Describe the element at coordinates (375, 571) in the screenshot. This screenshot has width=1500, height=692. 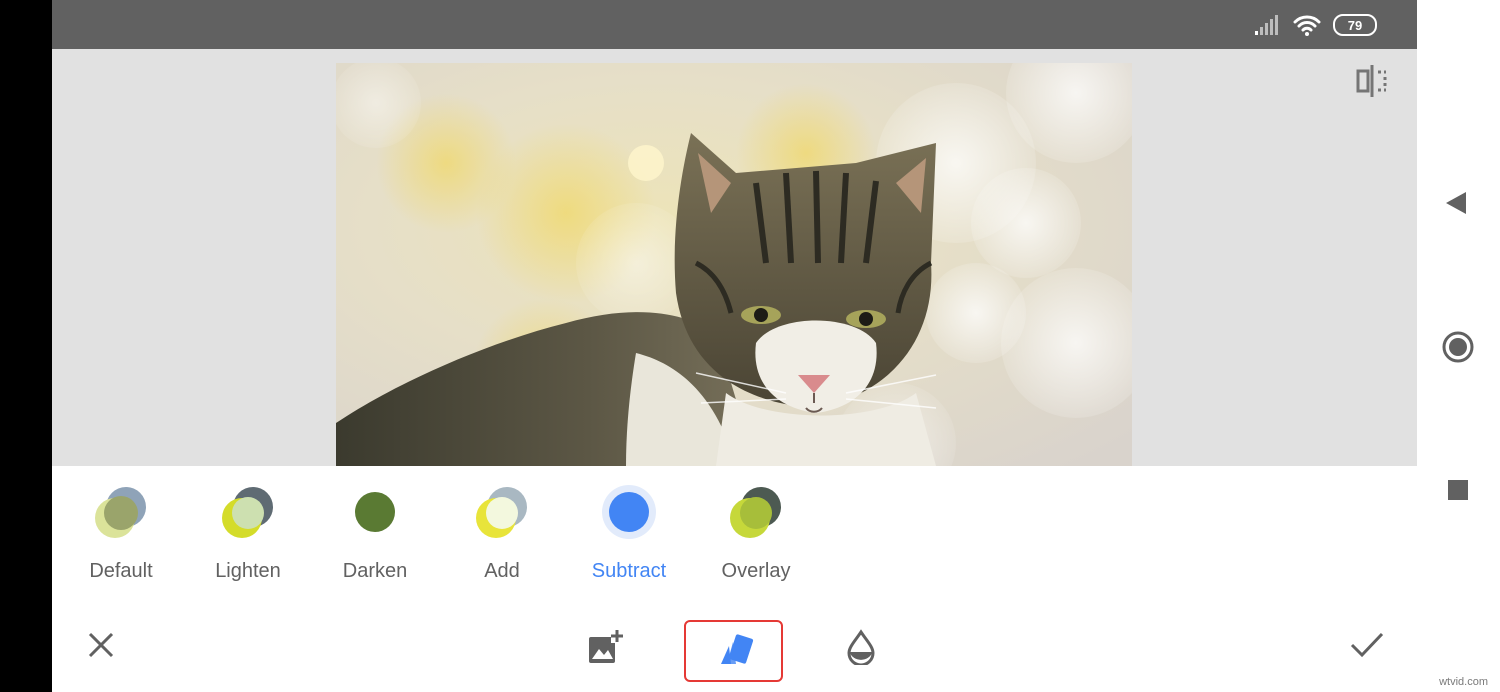
I see `blend-mode-label: Darken` at that location.